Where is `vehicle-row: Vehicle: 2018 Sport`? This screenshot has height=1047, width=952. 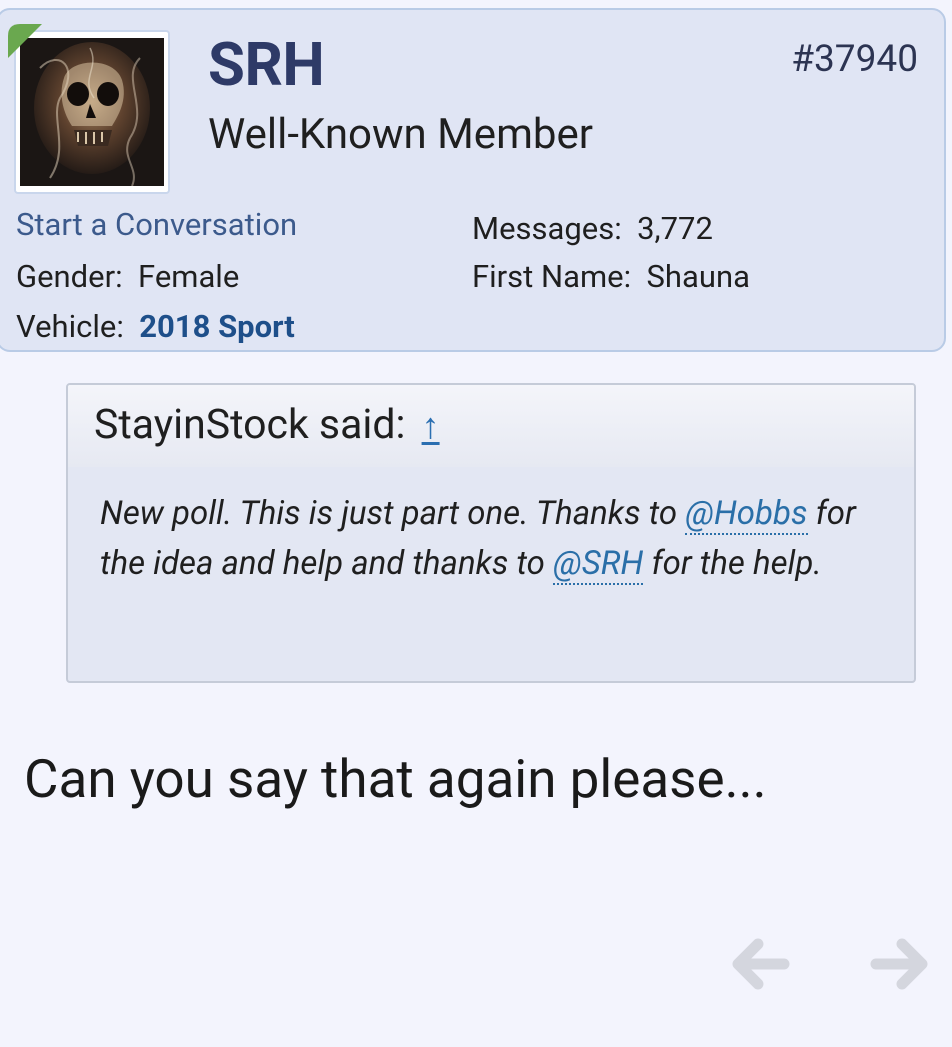
vehicle-row: Vehicle: 2018 Sport is located at coordinates (155, 326).